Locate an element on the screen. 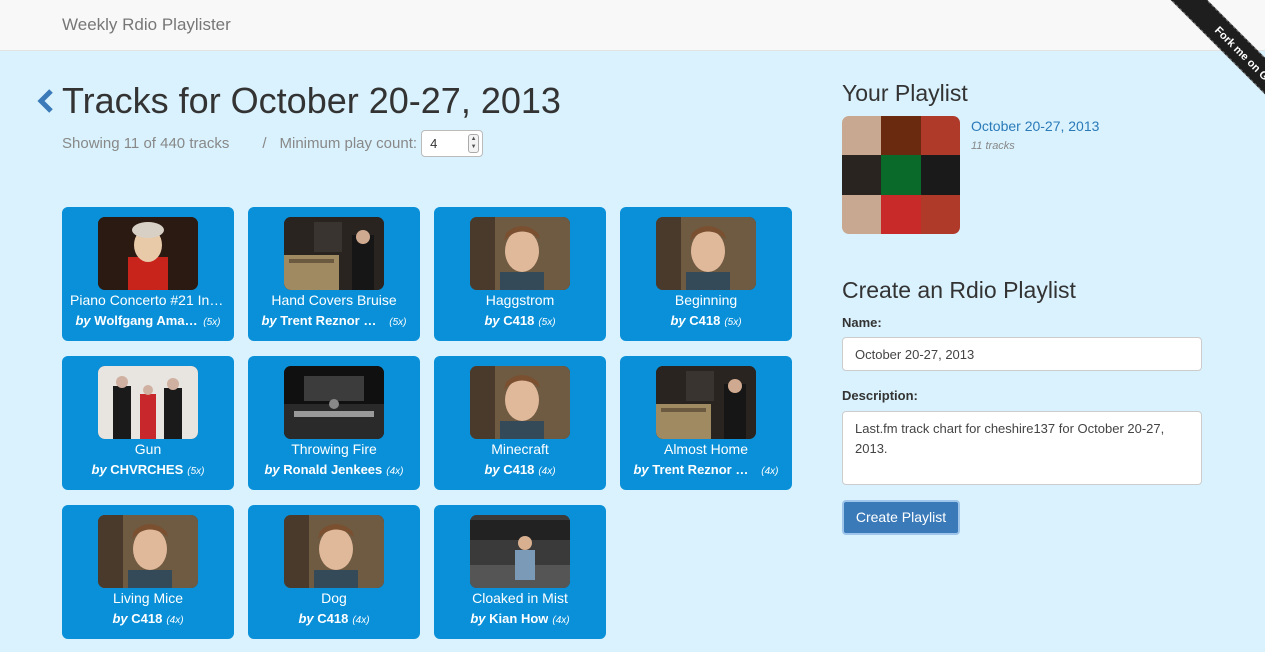  name-label: Name: is located at coordinates (862, 322).